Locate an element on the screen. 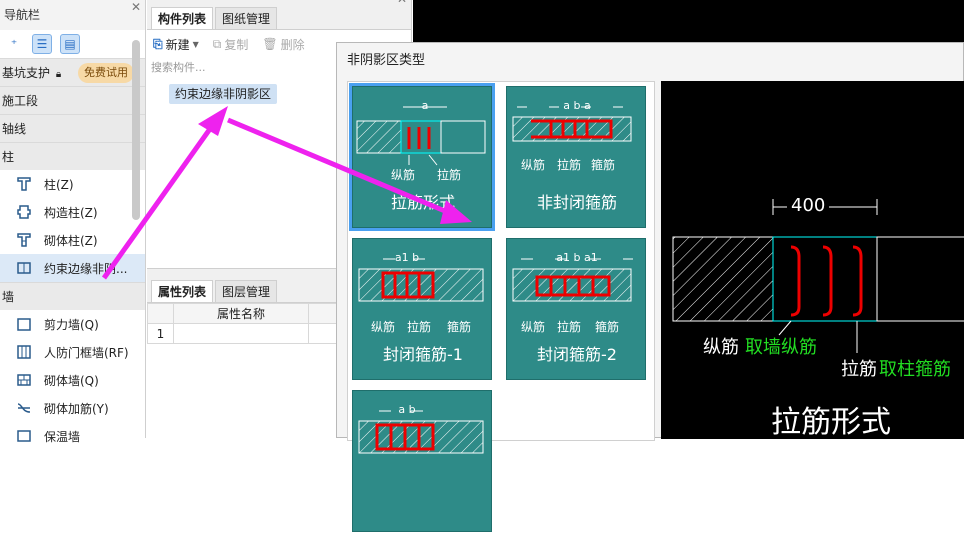 This screenshot has height=533, width=964. nav-item-label: 柱(Z) is located at coordinates (59, 184).